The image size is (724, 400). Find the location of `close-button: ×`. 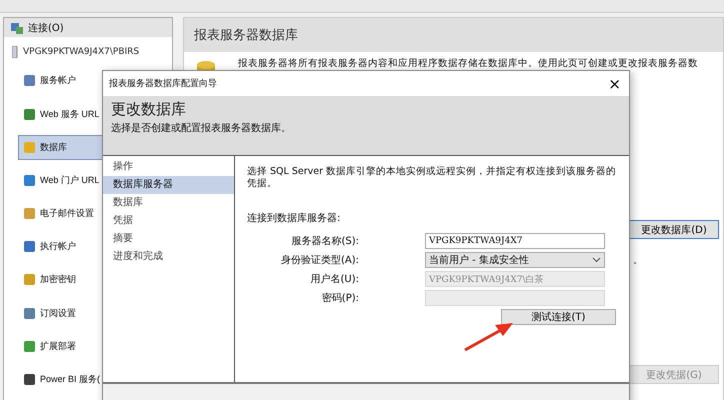

close-button: × is located at coordinates (614, 83).